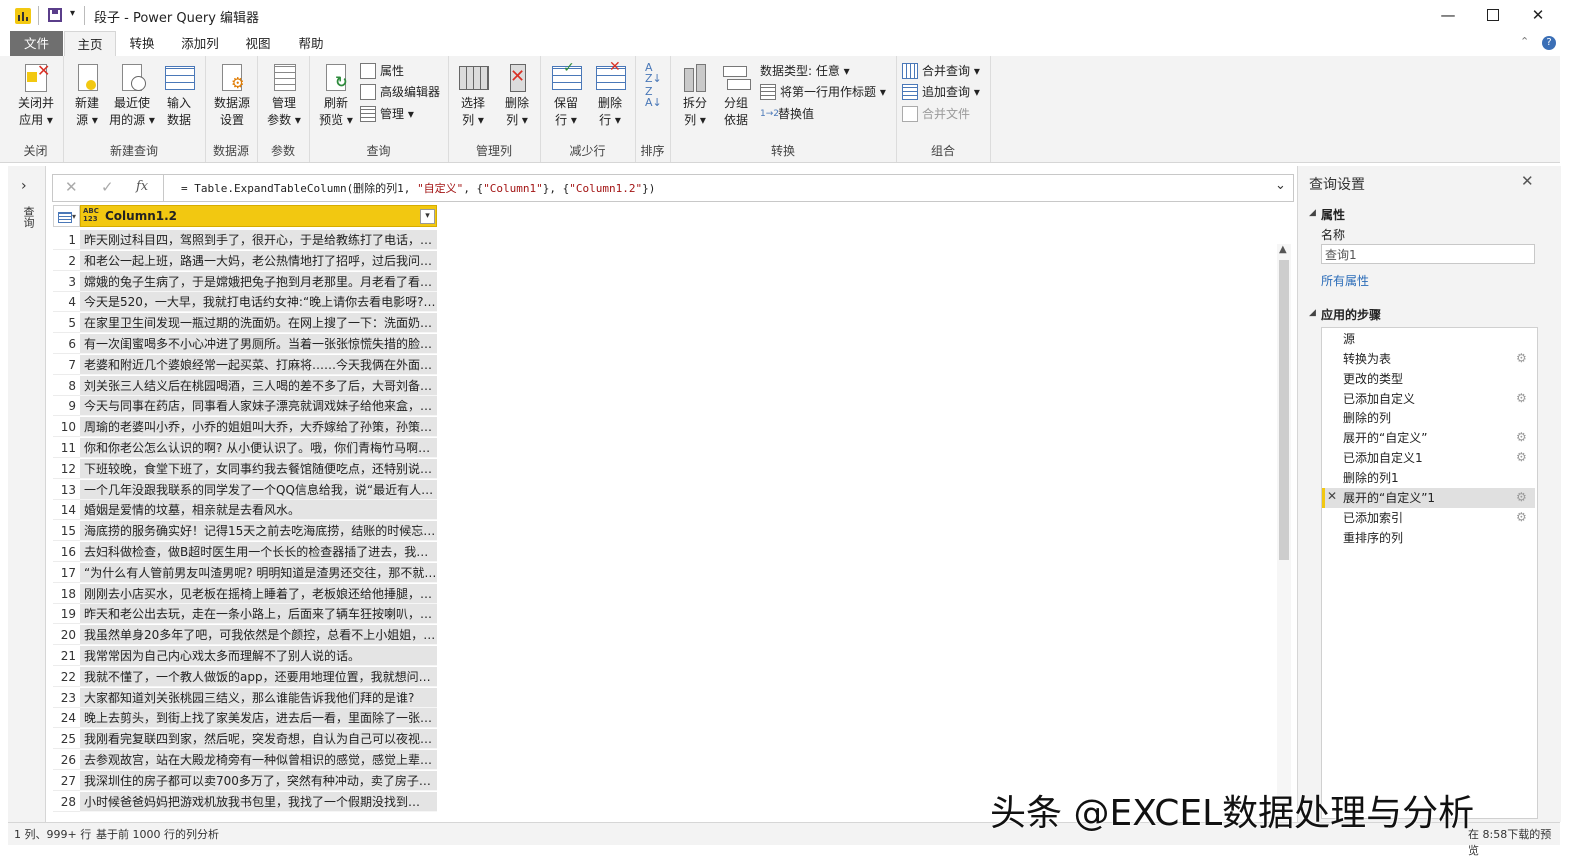  Describe the element at coordinates (653, 73) in the screenshot. I see `sort-ascending-icon: A Z↓` at that location.